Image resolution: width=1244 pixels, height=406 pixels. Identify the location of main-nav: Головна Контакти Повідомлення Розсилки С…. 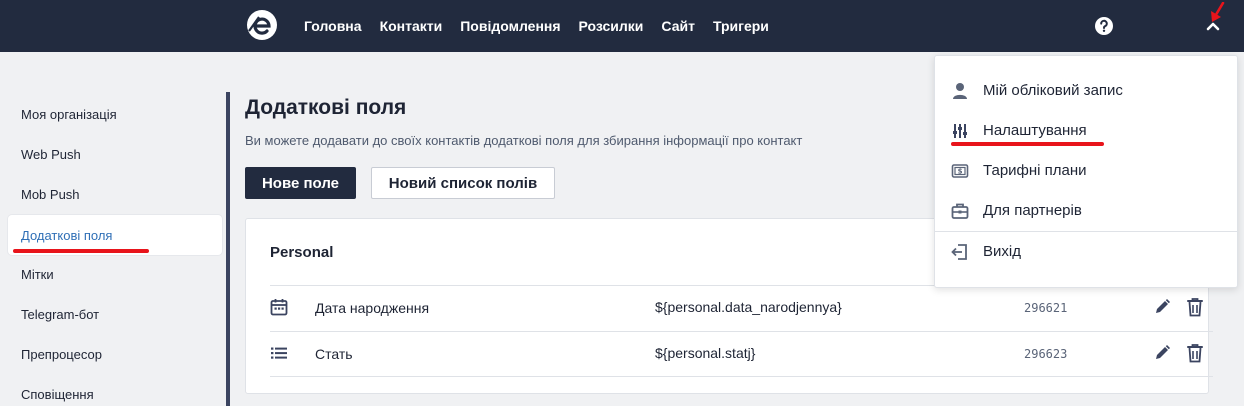
(545, 26).